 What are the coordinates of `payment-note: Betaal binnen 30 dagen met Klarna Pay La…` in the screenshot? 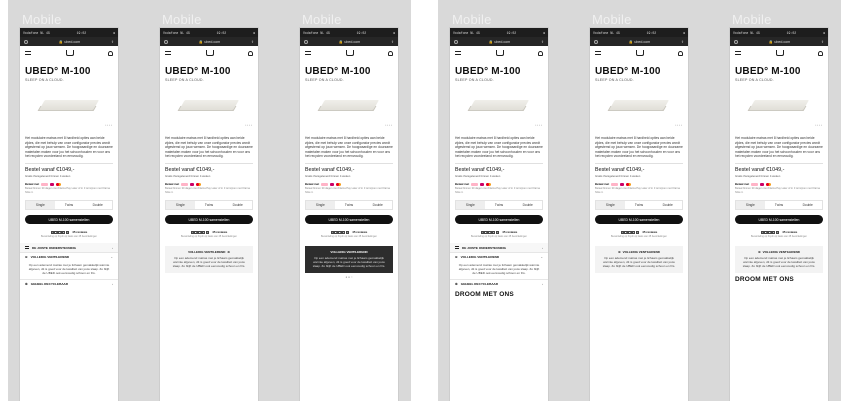 It's located at (347, 190).